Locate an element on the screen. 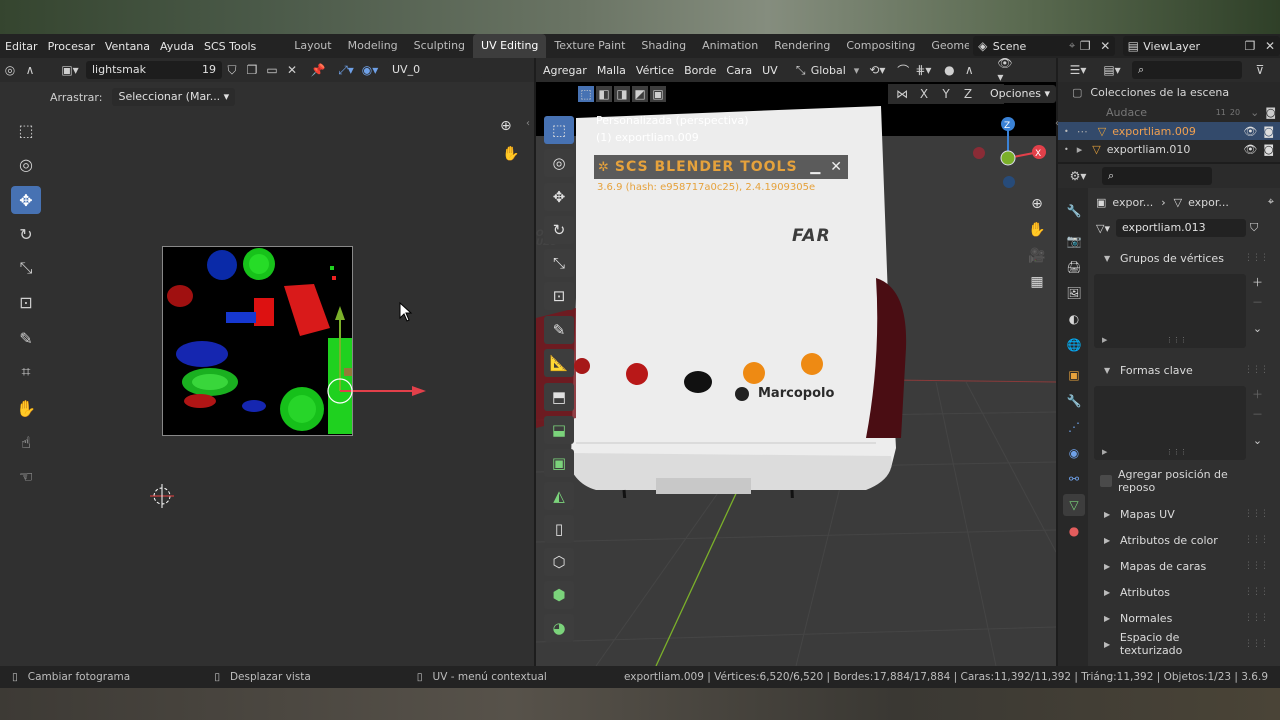 This screenshot has width=1280, height=720. vertex-groups-list: ▶ ⋮⋮⋮ is located at coordinates (1170, 311).